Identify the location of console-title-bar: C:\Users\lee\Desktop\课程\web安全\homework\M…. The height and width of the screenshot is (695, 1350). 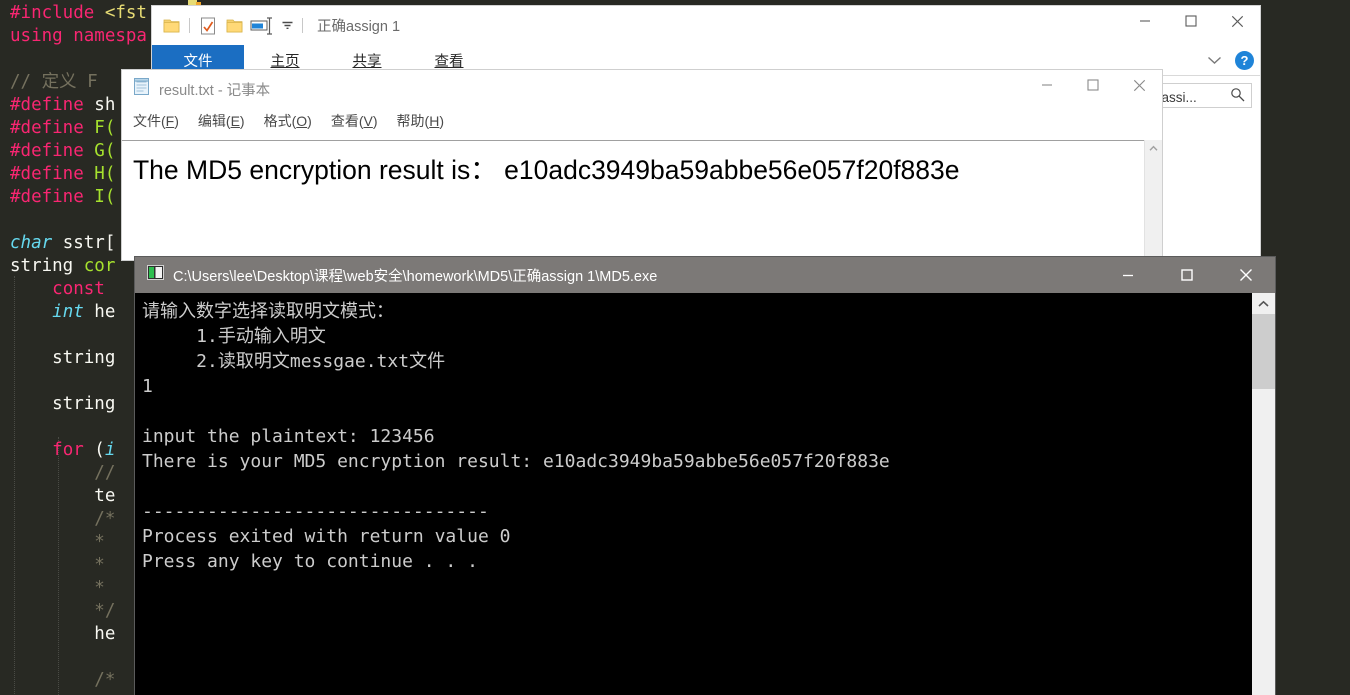
(705, 275).